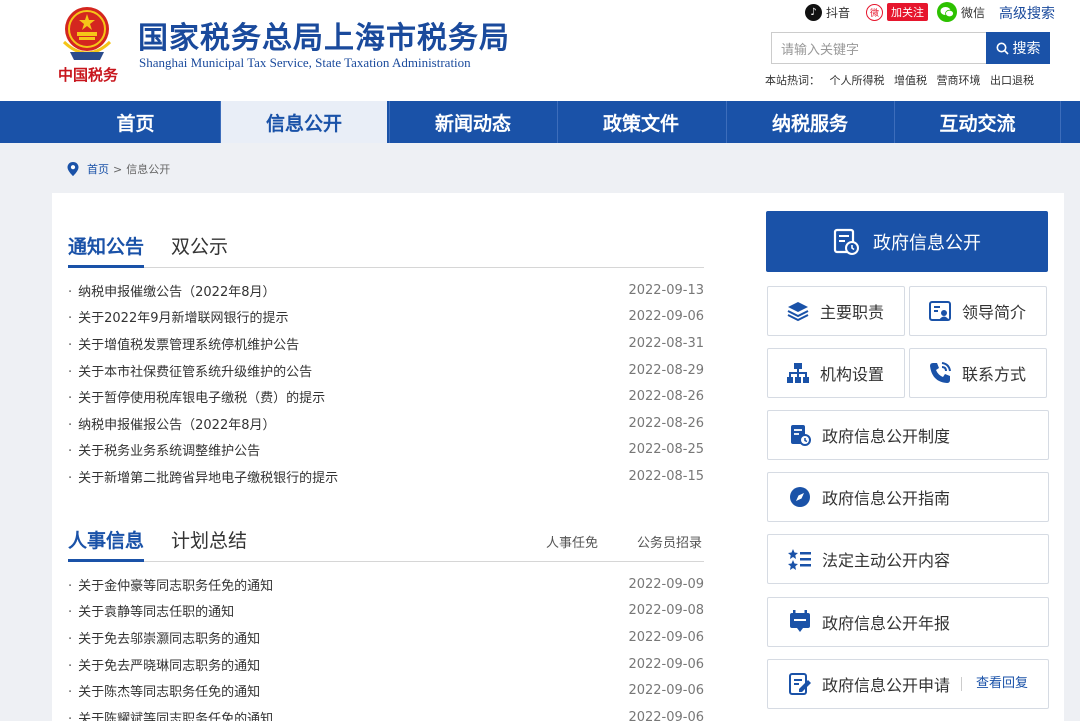 The width and height of the screenshot is (1080, 721). What do you see at coordinates (798, 373) in the screenshot?
I see `org-chart-icon` at bounding box center [798, 373].